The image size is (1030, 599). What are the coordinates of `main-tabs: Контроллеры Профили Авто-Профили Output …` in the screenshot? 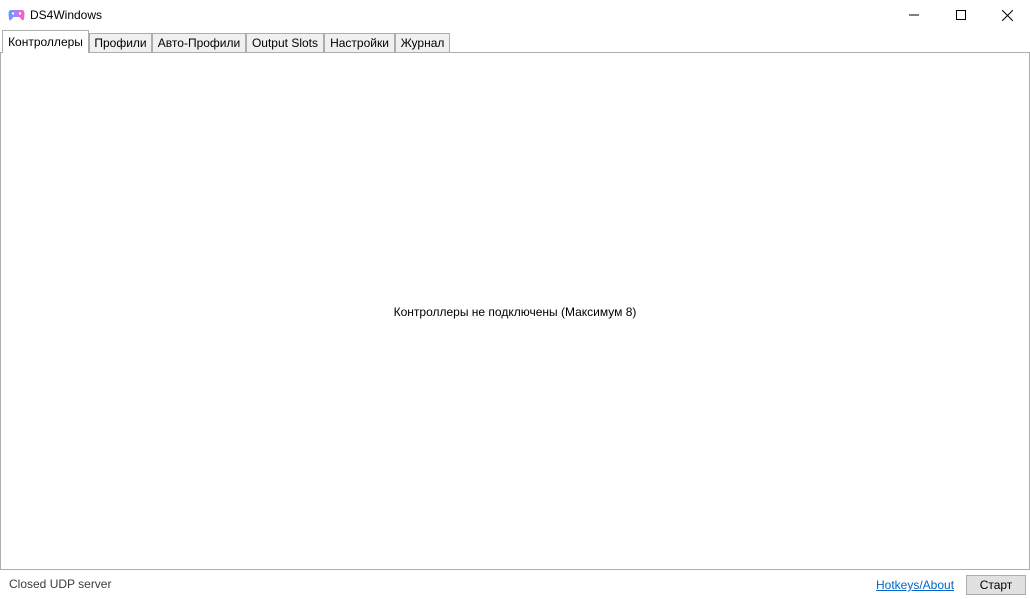 It's located at (515, 41).